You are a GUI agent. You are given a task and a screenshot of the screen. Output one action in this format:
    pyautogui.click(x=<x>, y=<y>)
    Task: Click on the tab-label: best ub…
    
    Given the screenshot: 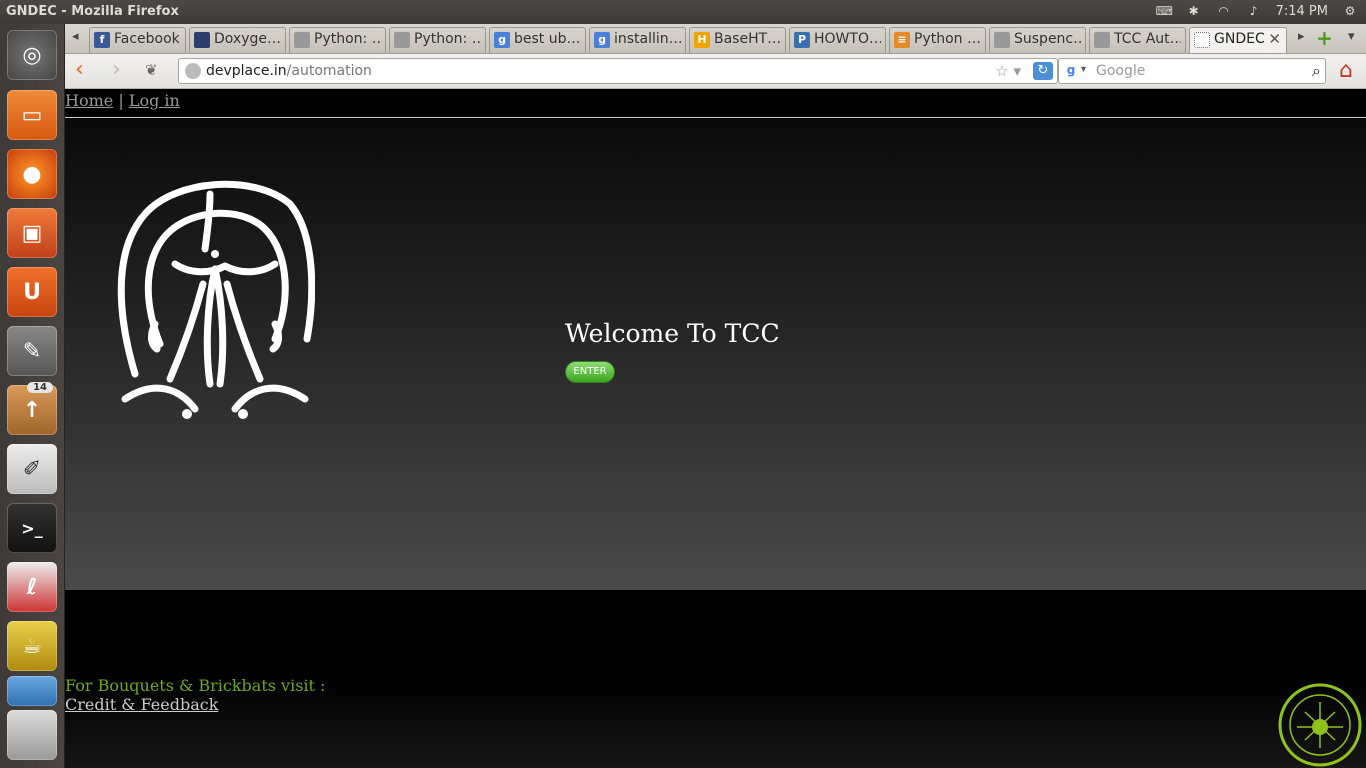 What is the action you would take?
    pyautogui.click(x=547, y=39)
    